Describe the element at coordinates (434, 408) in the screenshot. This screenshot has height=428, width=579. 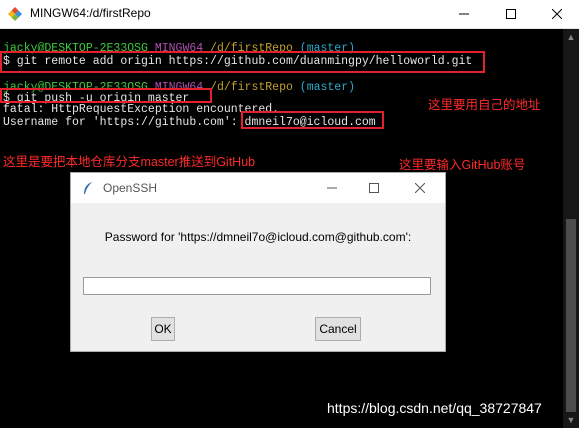
I see `watermark: https://blog.csdn.net/qq_38727847` at that location.